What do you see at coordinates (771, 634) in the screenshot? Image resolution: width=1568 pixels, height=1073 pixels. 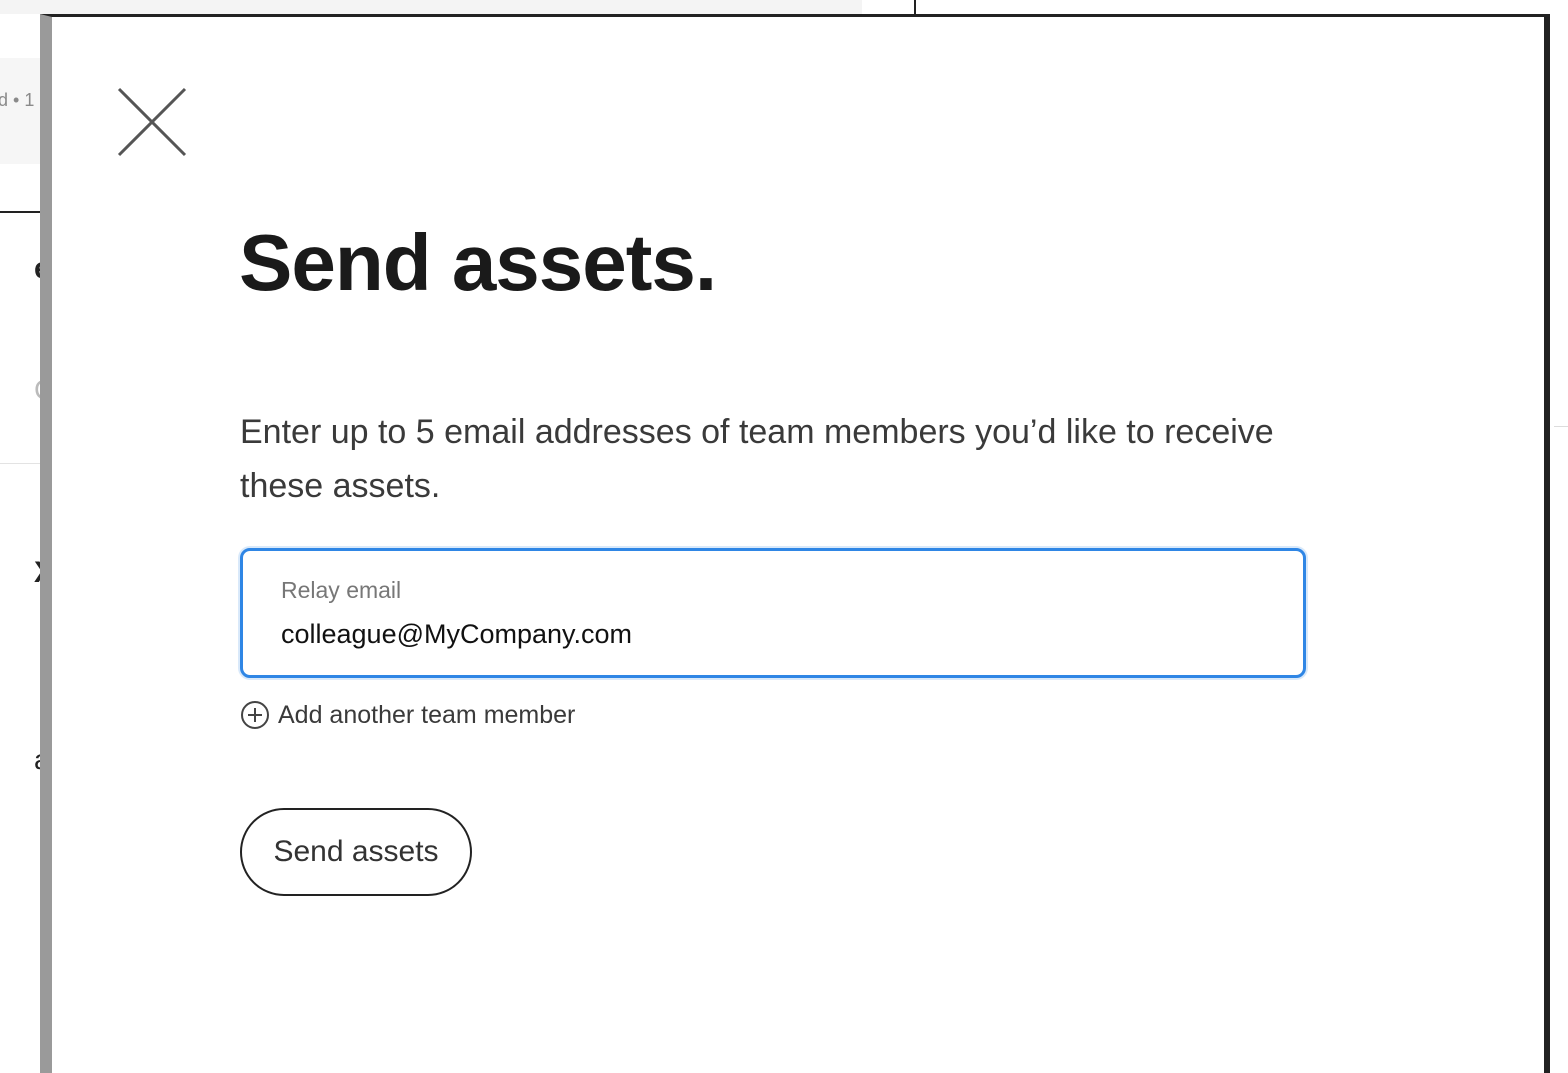 I see `relay-email-input` at bounding box center [771, 634].